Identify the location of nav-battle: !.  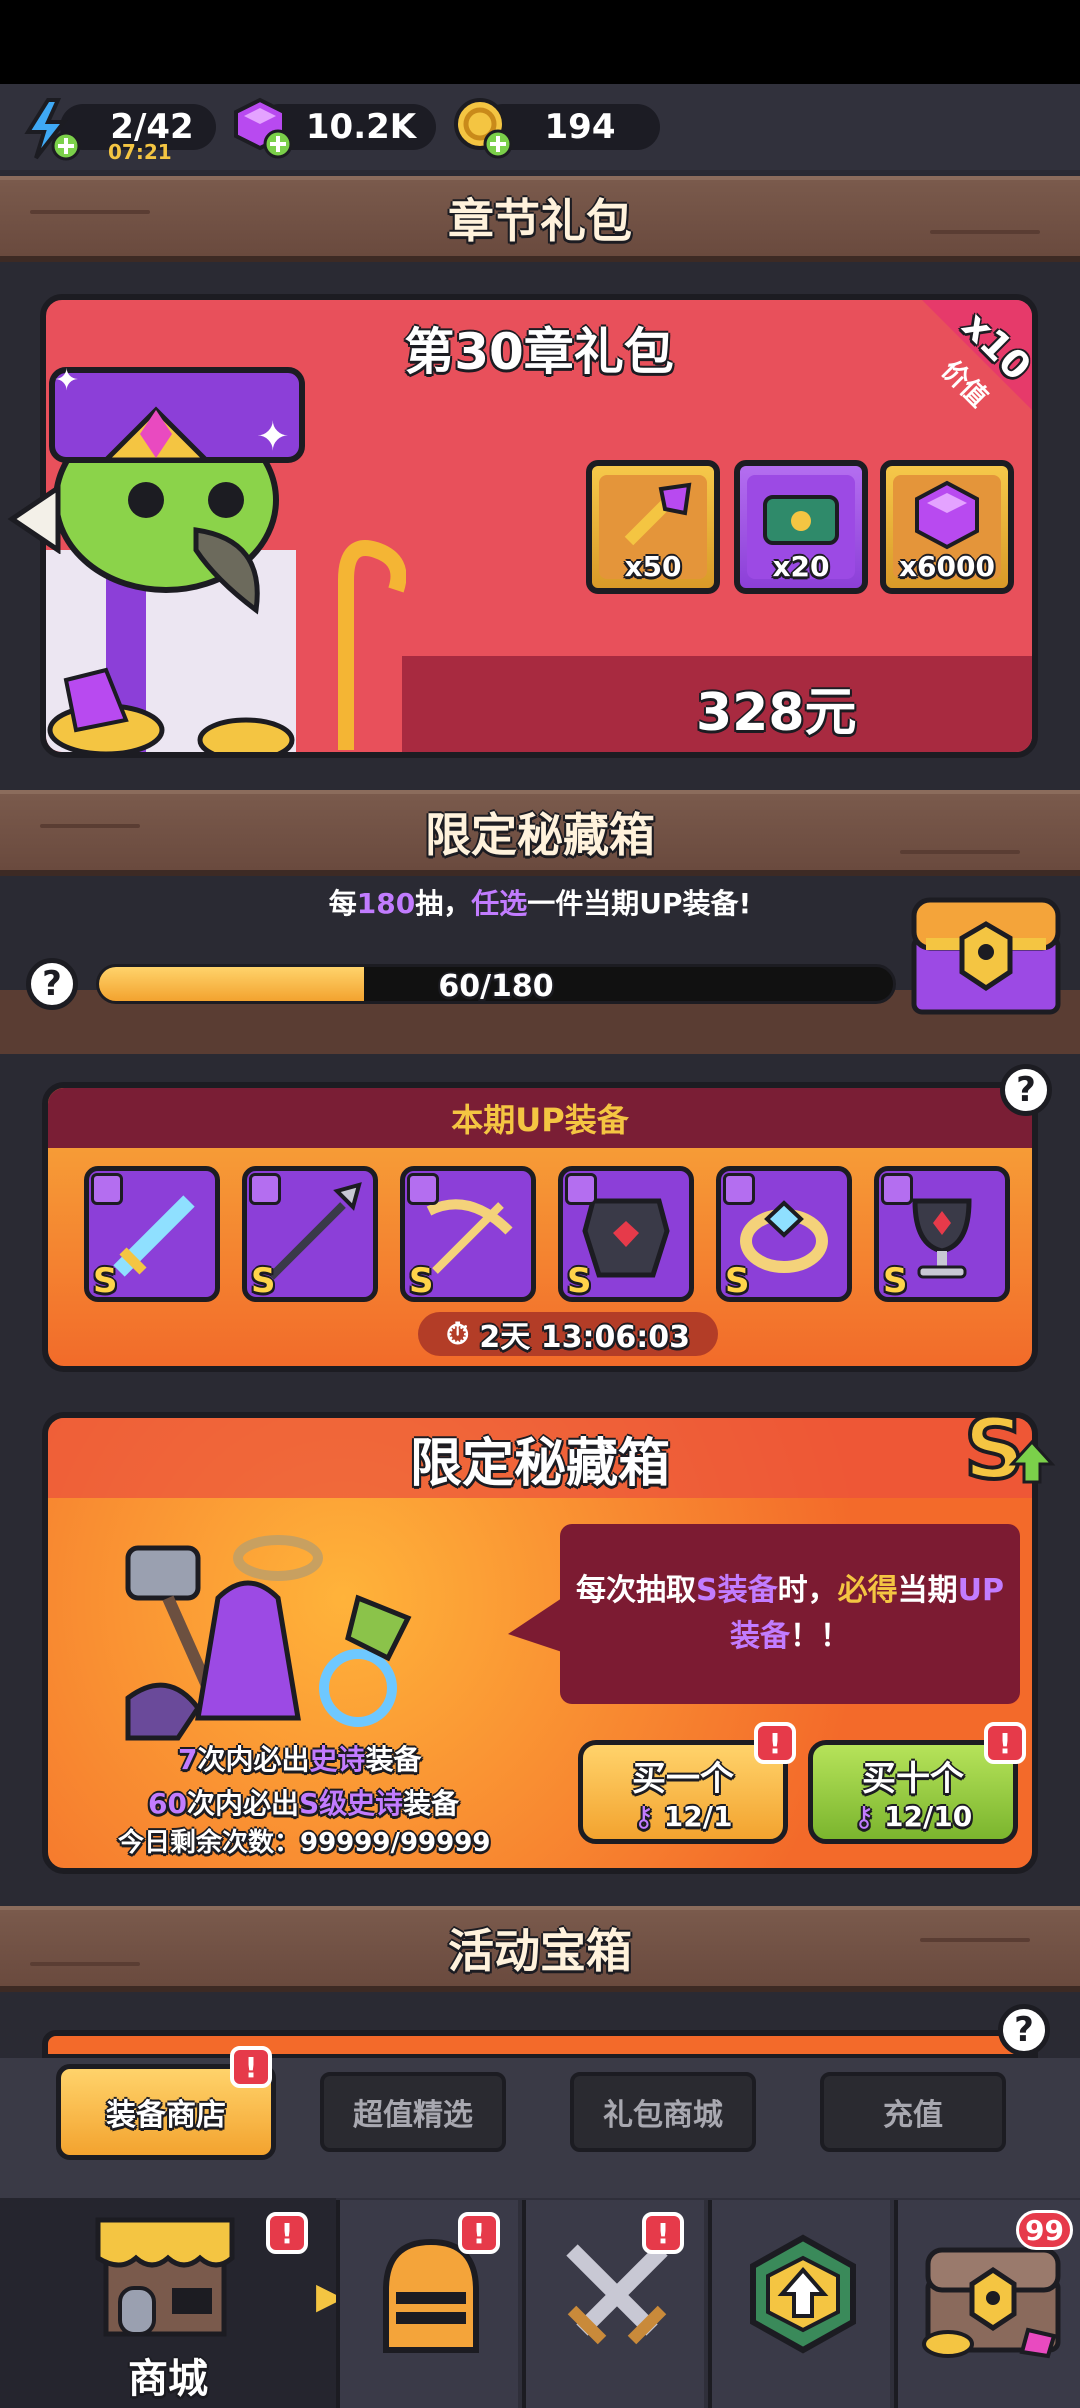
(613, 2304).